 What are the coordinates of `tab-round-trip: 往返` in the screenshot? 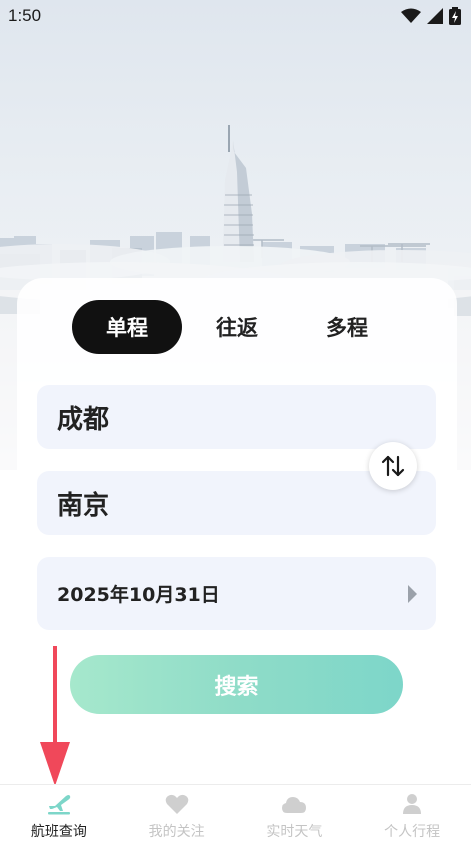 It's located at (237, 327).